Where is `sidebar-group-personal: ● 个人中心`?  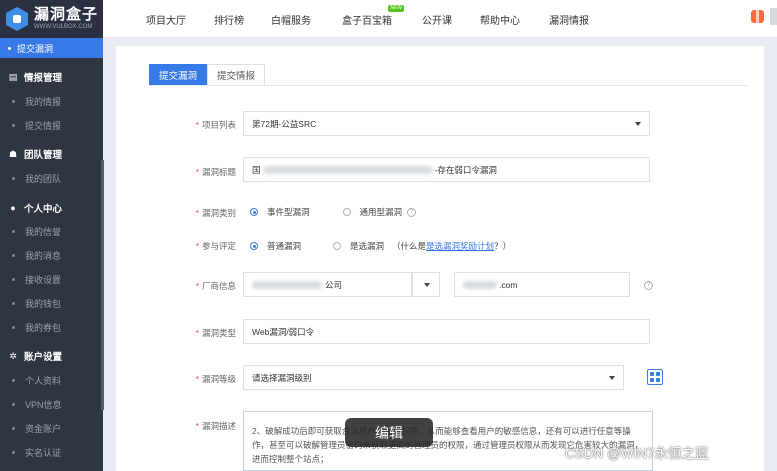
sidebar-group-personal: ● 个人中心 is located at coordinates (51, 208).